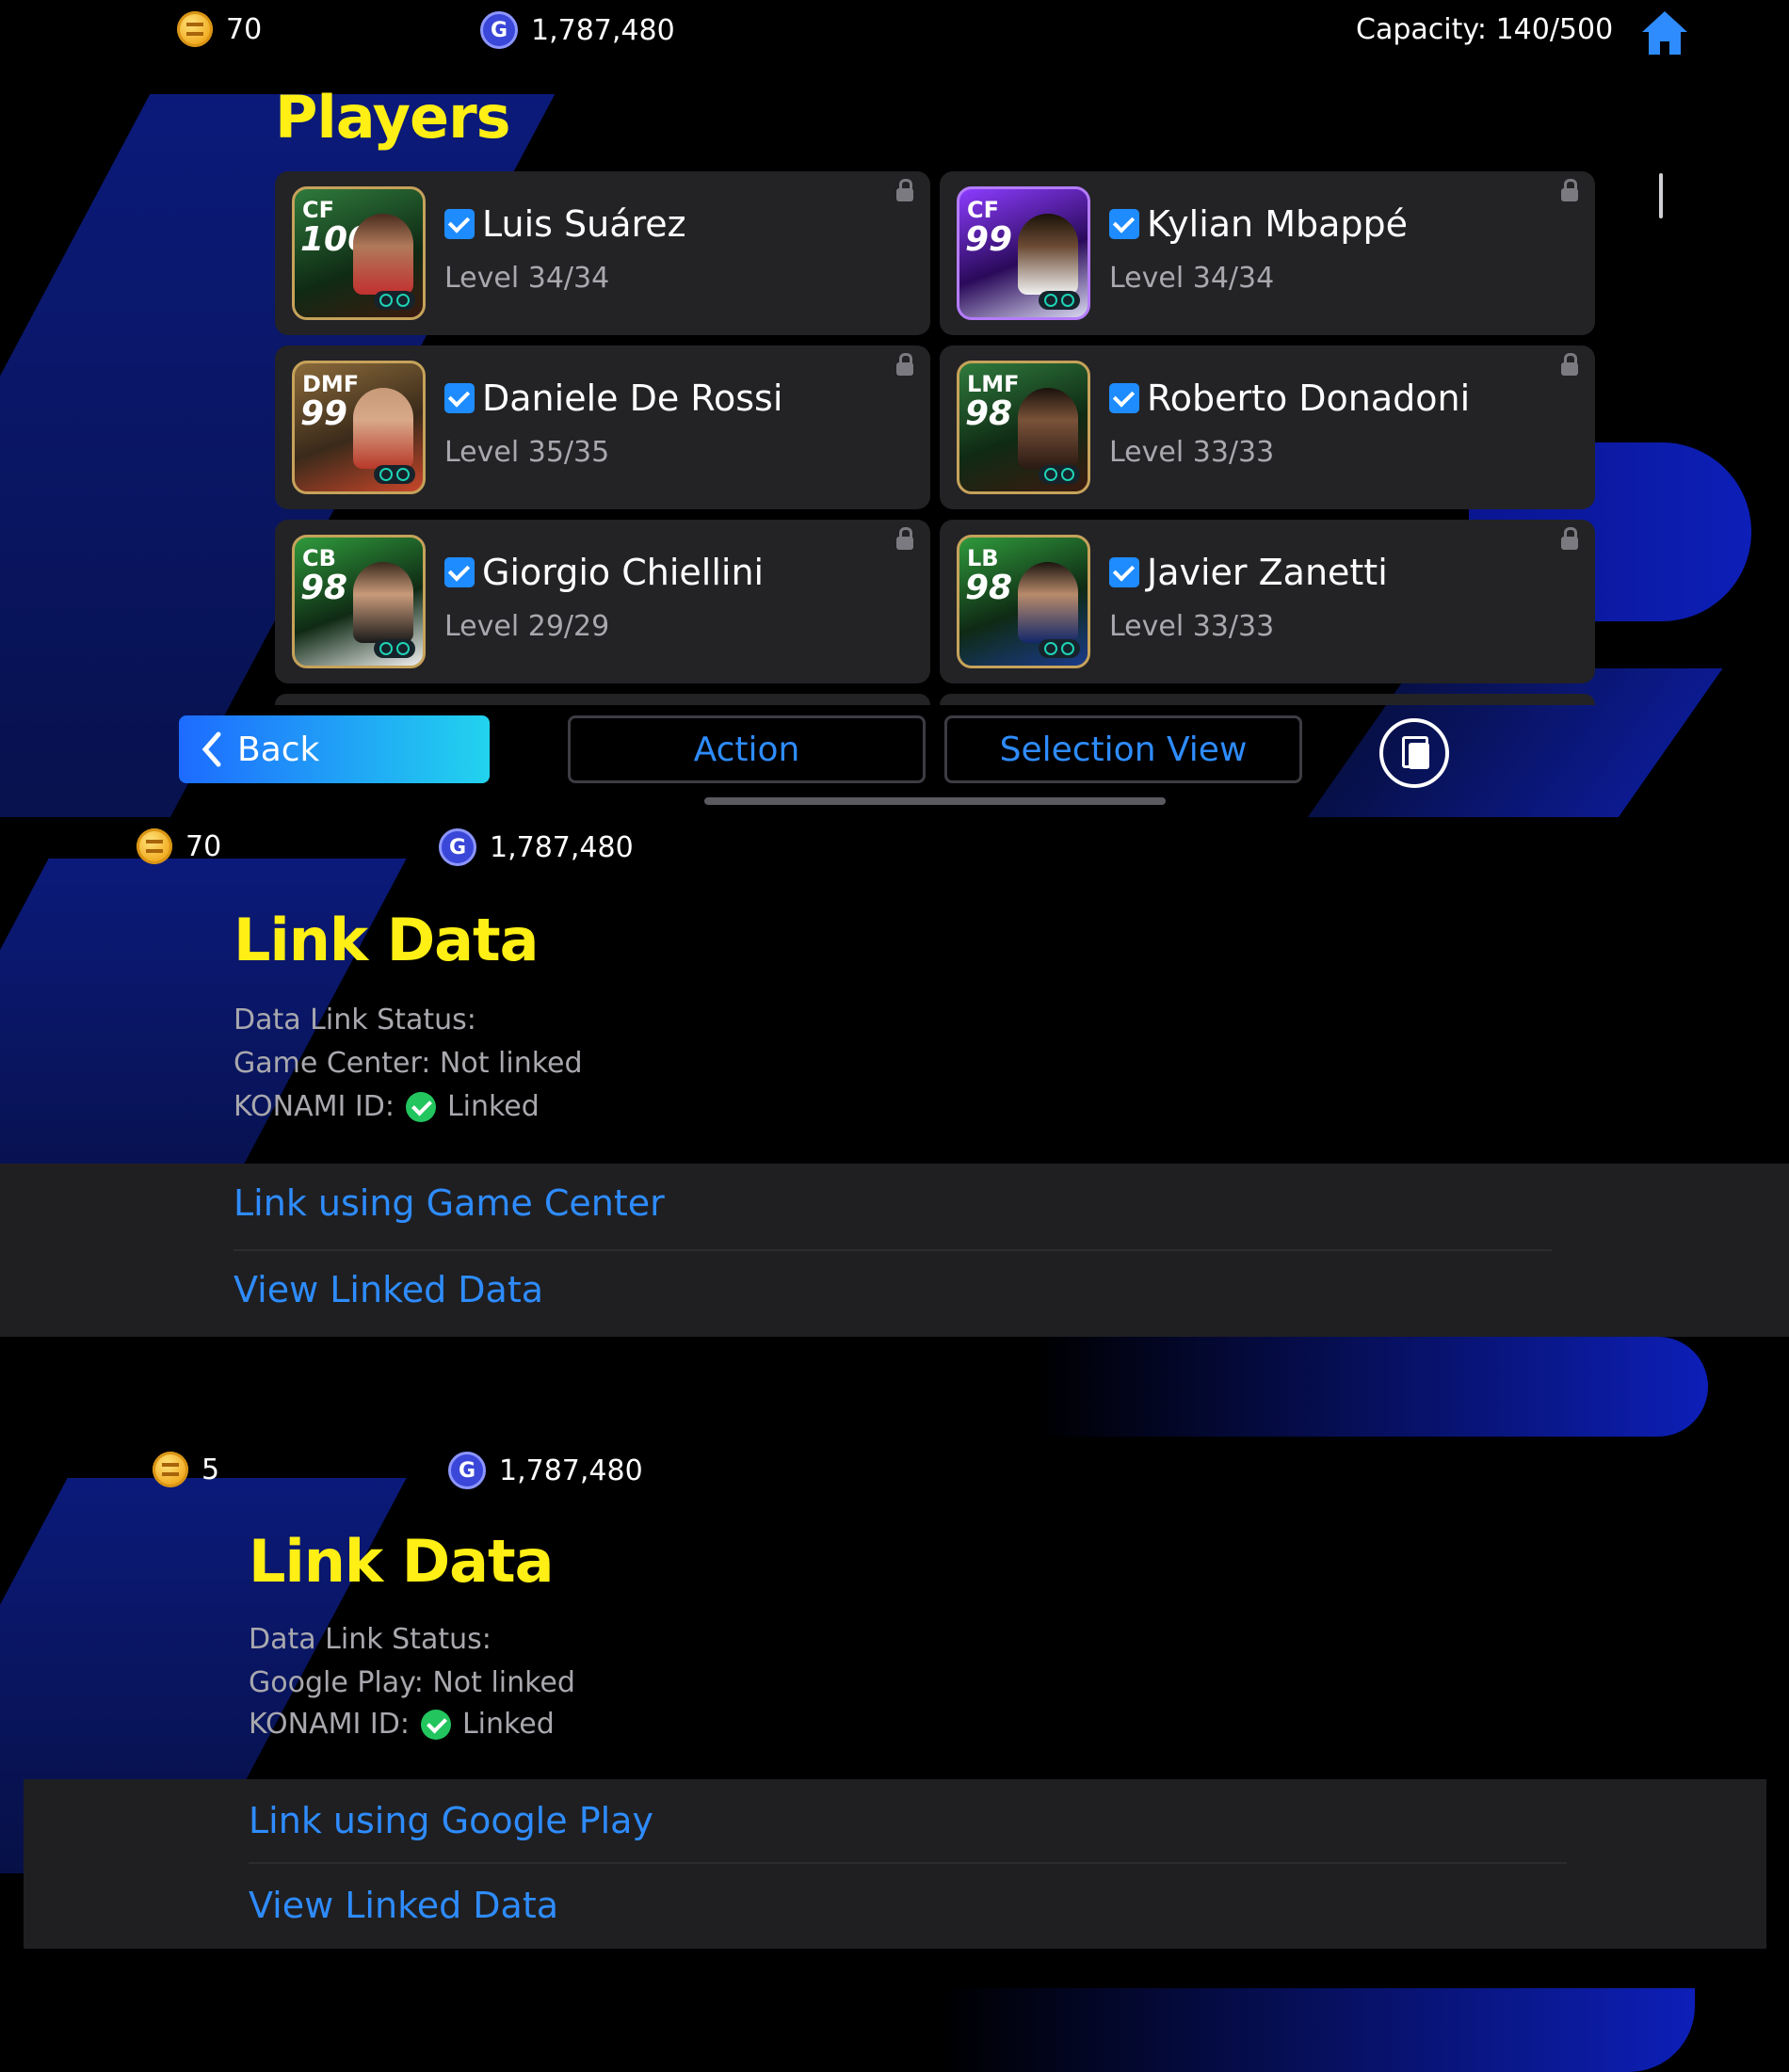 The height and width of the screenshot is (2072, 1789). What do you see at coordinates (527, 278) in the screenshot?
I see `player-level: Level 34/34` at bounding box center [527, 278].